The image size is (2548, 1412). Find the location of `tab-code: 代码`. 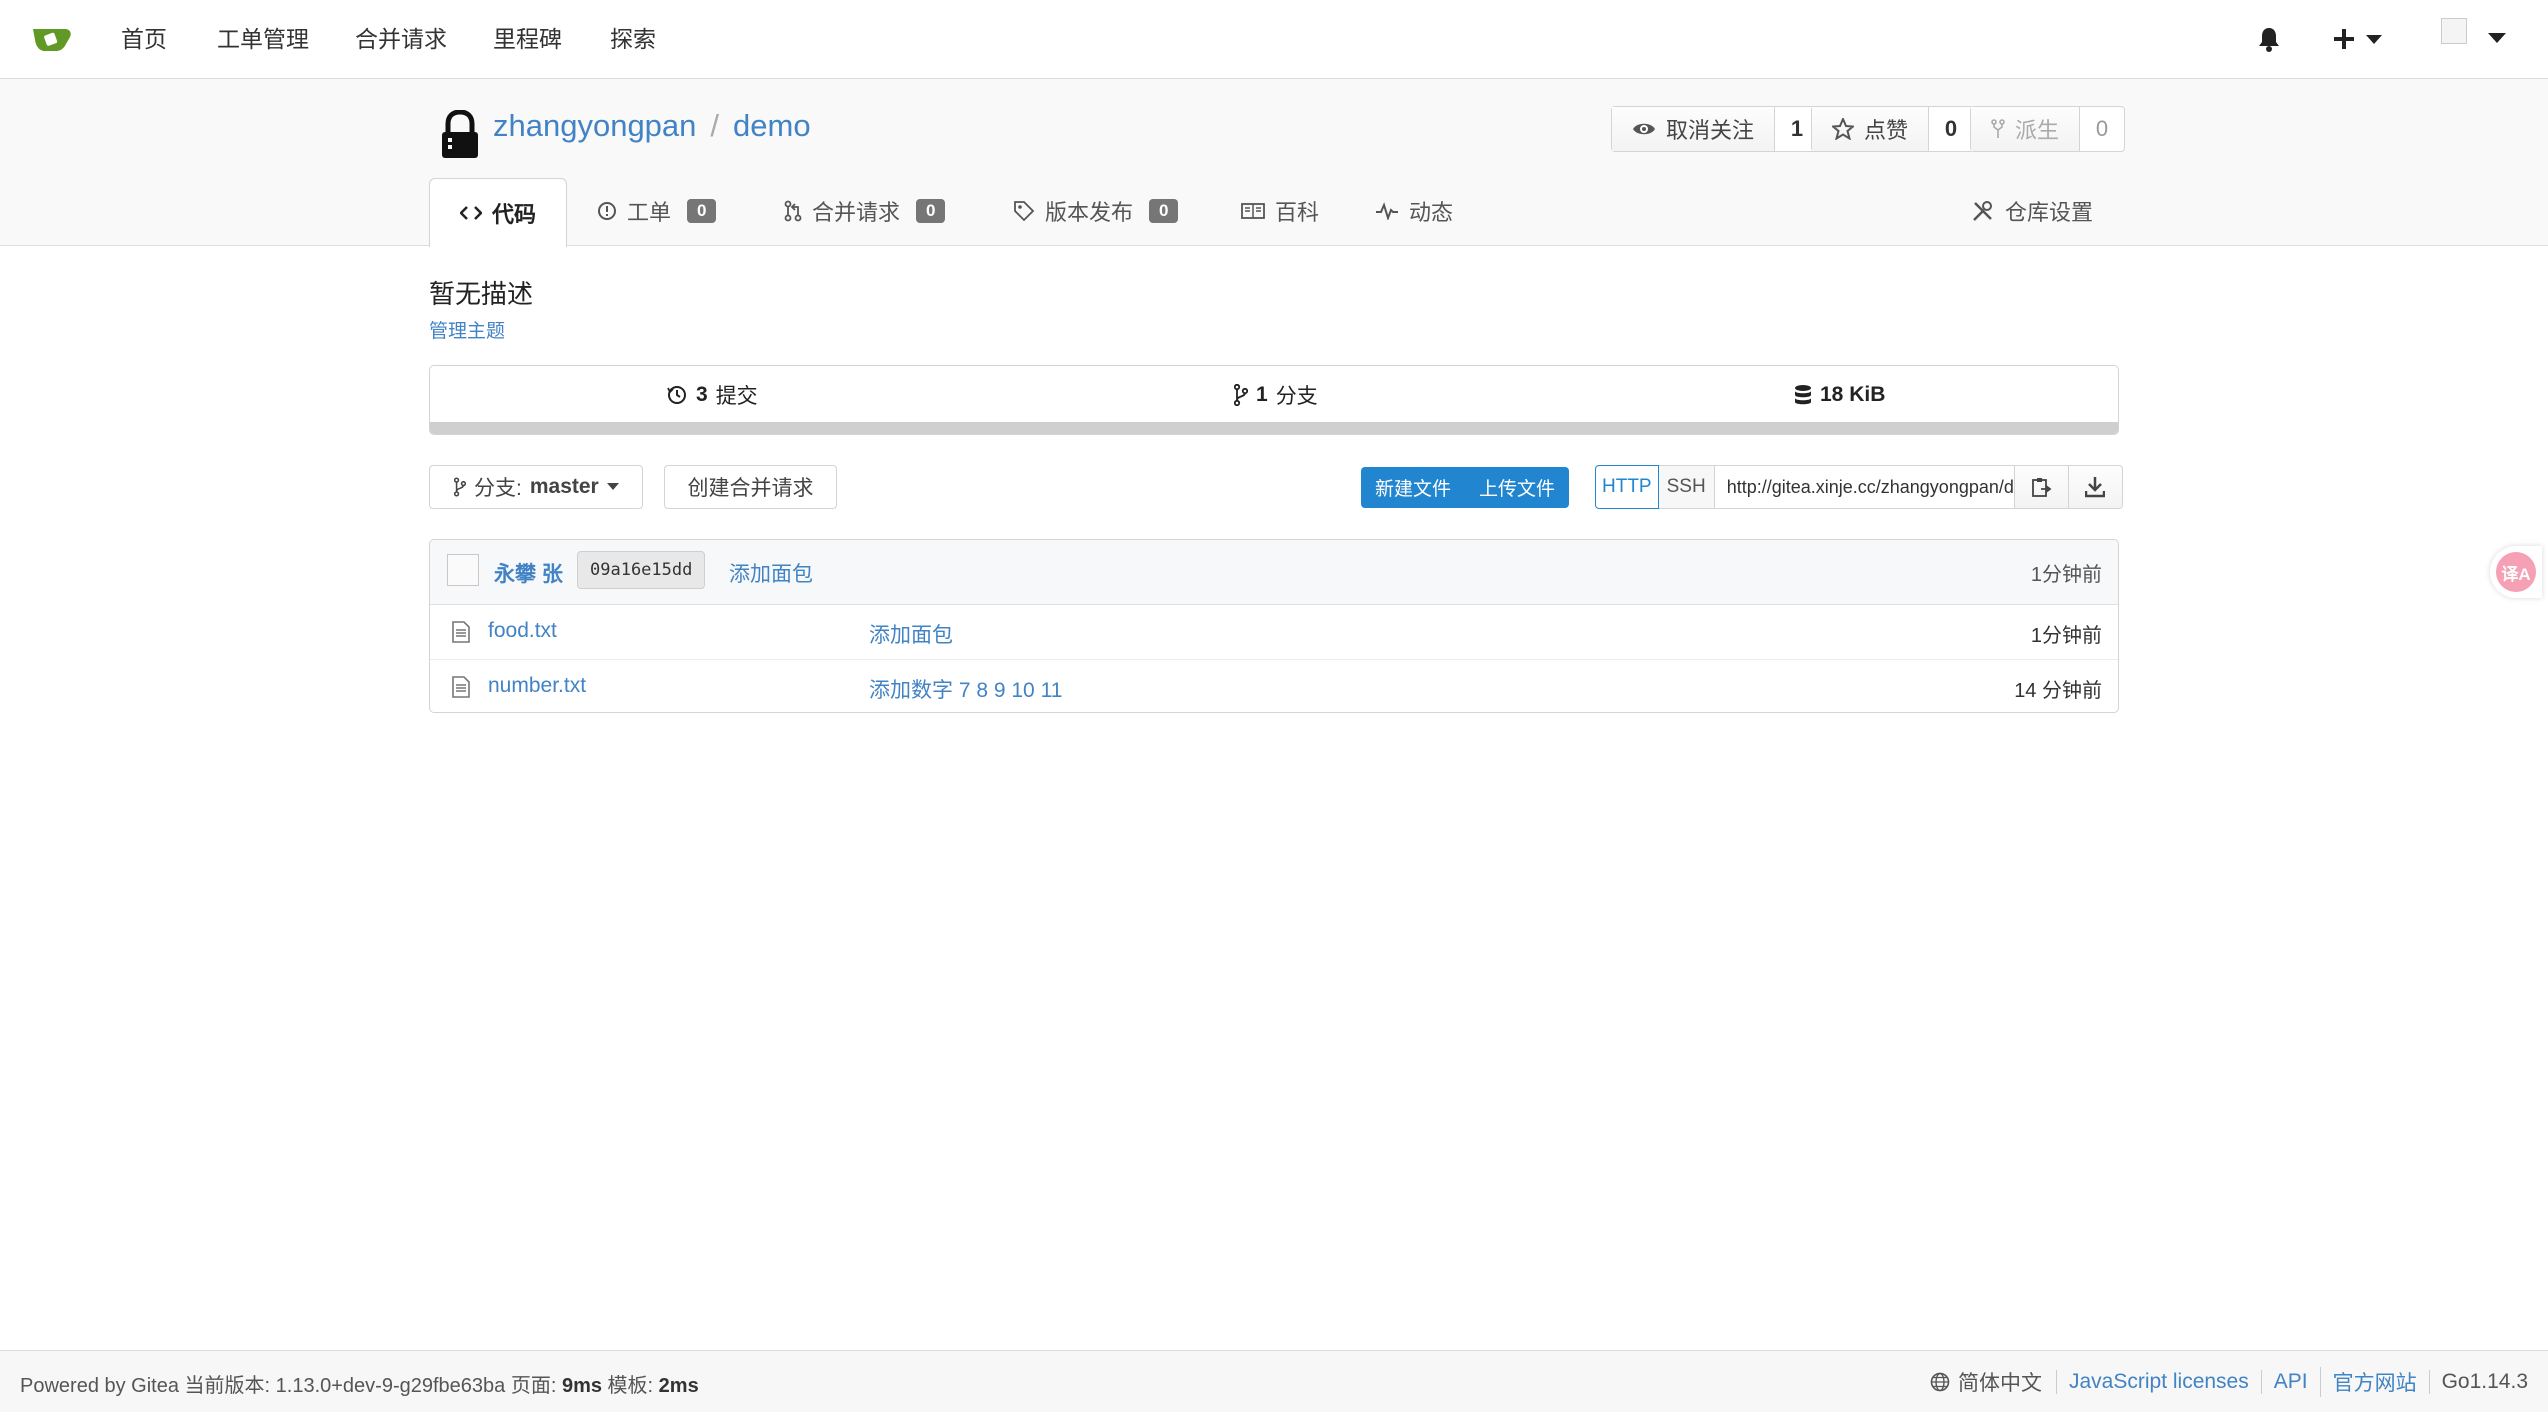

tab-code: 代码 is located at coordinates (498, 212).